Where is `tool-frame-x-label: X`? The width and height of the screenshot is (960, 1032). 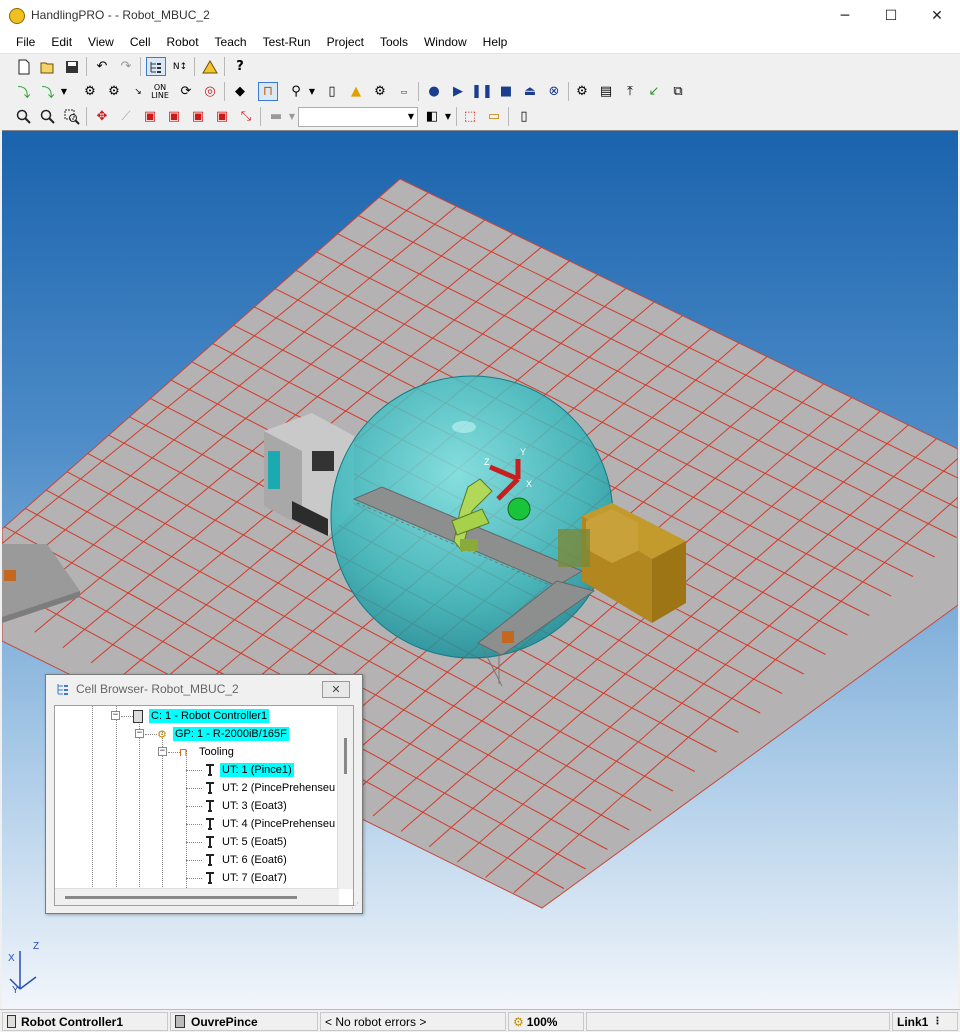
tool-frame-x-label: X is located at coordinates (529, 484).